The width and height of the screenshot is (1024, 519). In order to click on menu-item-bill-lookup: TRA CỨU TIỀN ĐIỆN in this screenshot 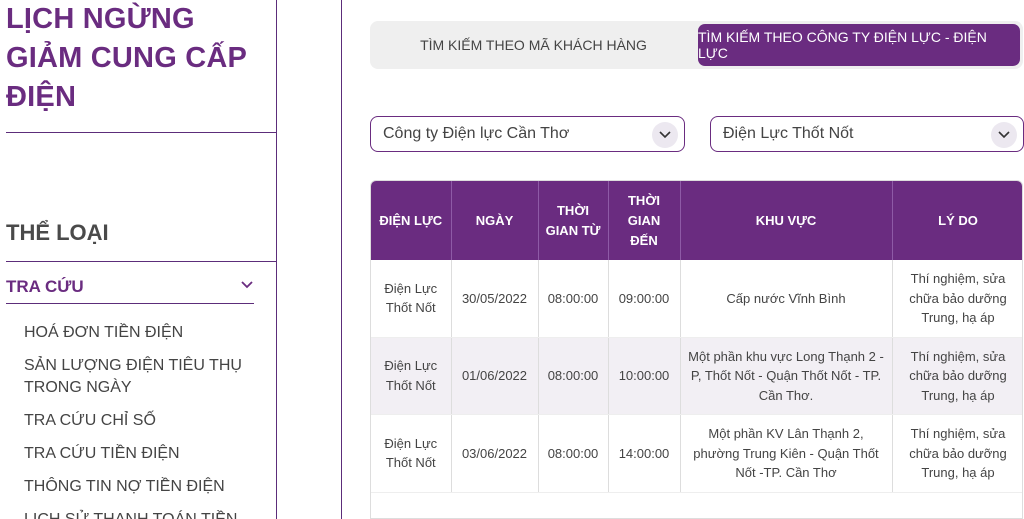, I will do `click(144, 454)`.